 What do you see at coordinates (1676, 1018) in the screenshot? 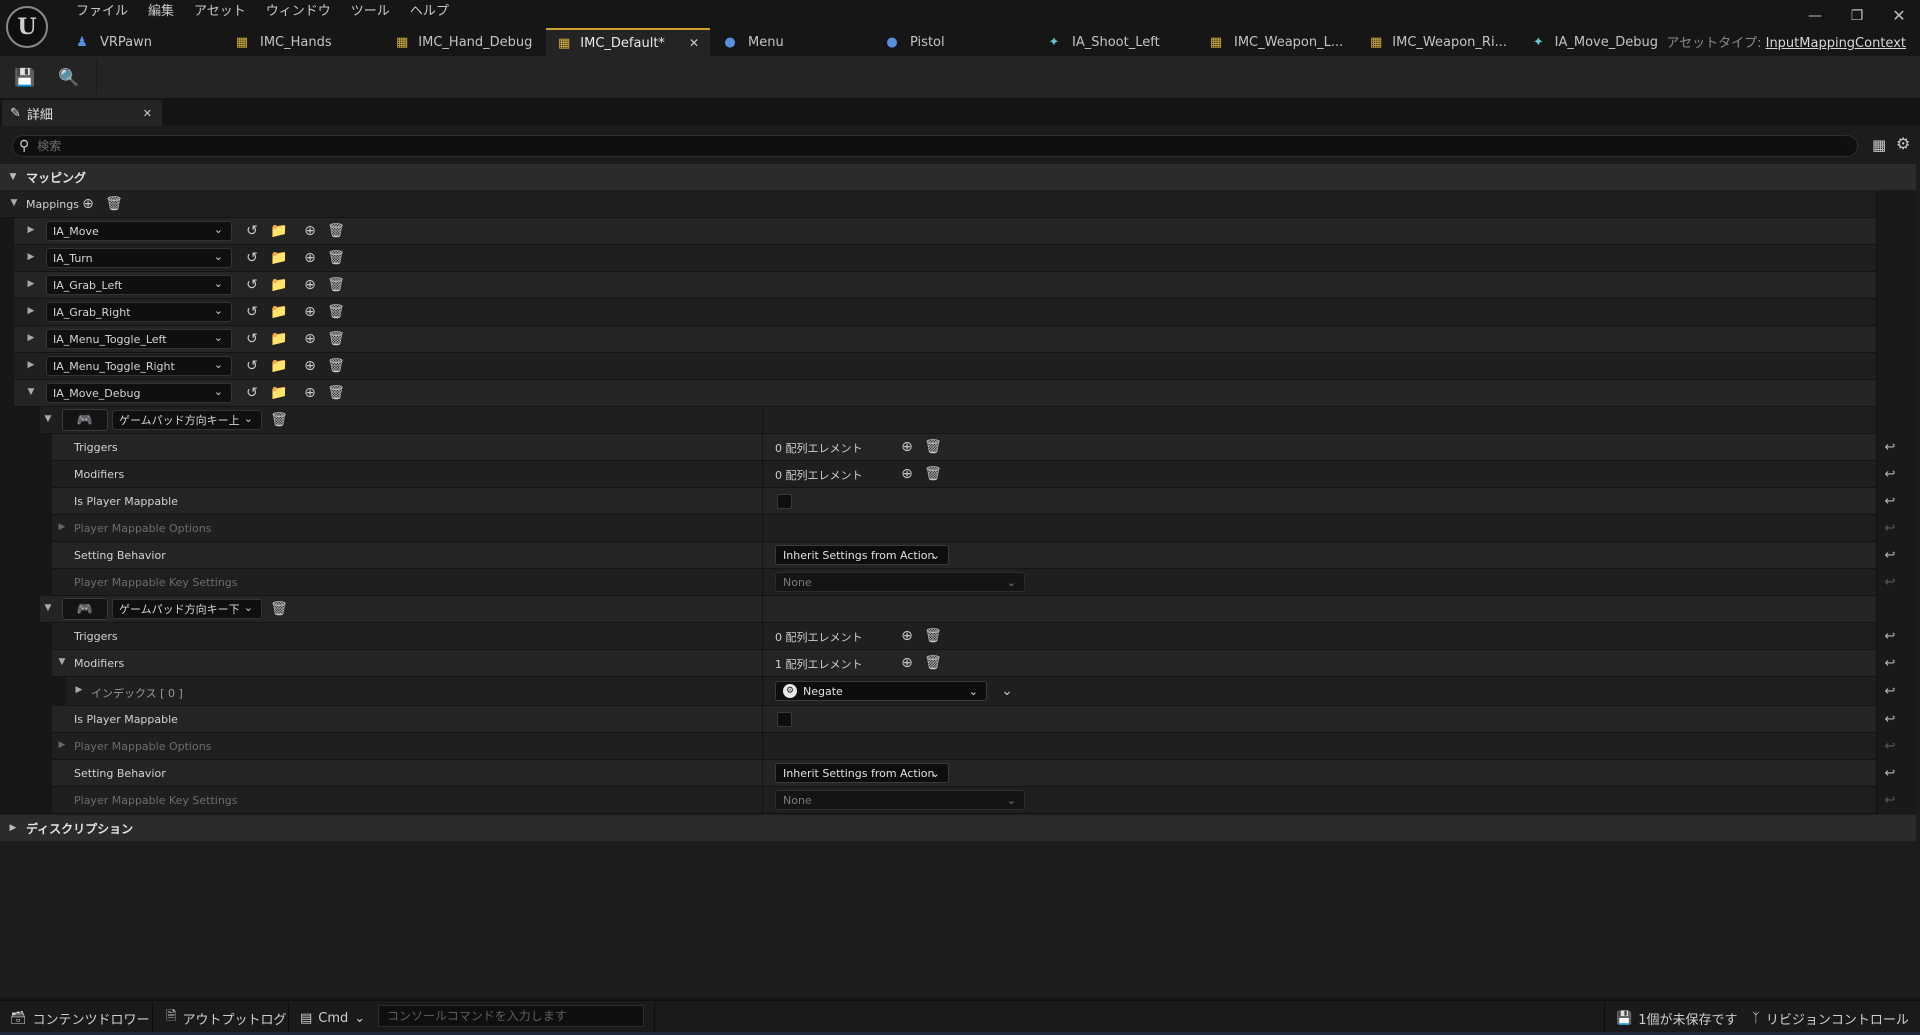
I see `unsaved-button: 💾 1個が未保存です` at bounding box center [1676, 1018].